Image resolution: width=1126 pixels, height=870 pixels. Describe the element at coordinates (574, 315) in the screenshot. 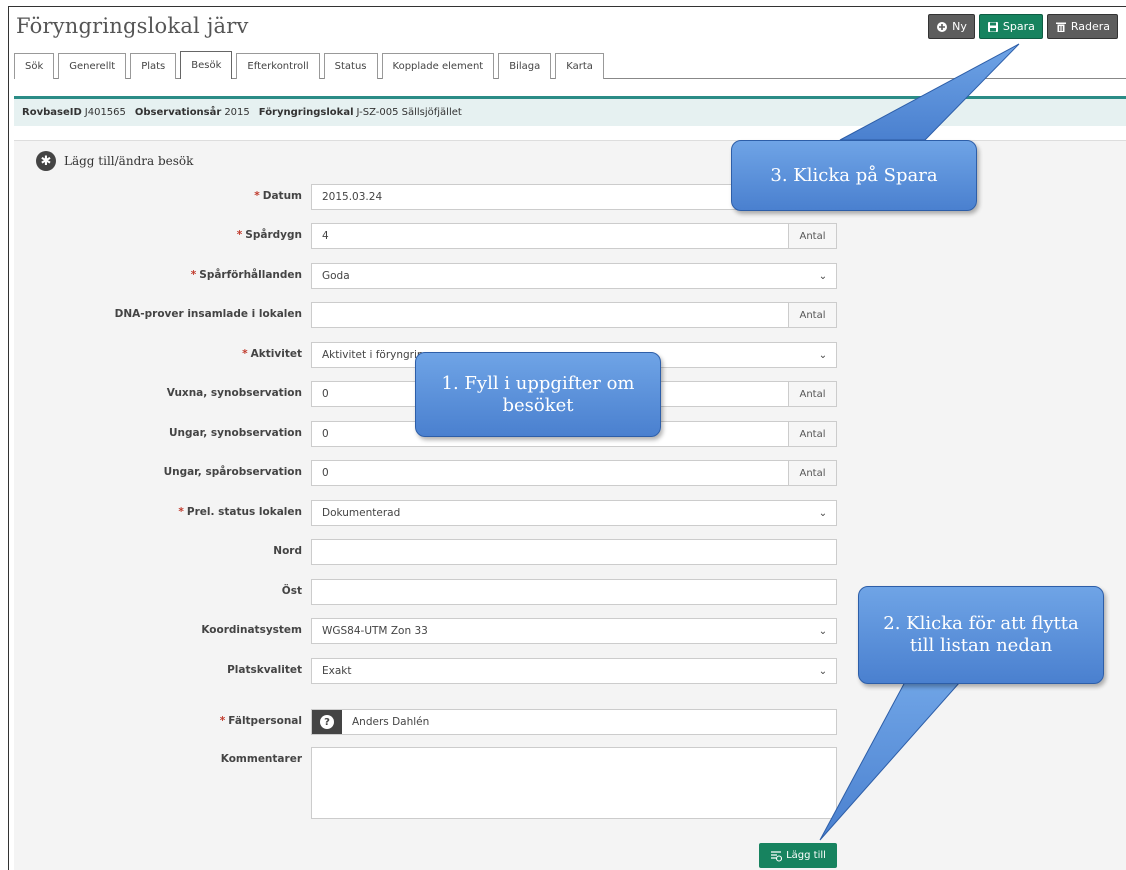

I see `dna-input: Antal` at that location.